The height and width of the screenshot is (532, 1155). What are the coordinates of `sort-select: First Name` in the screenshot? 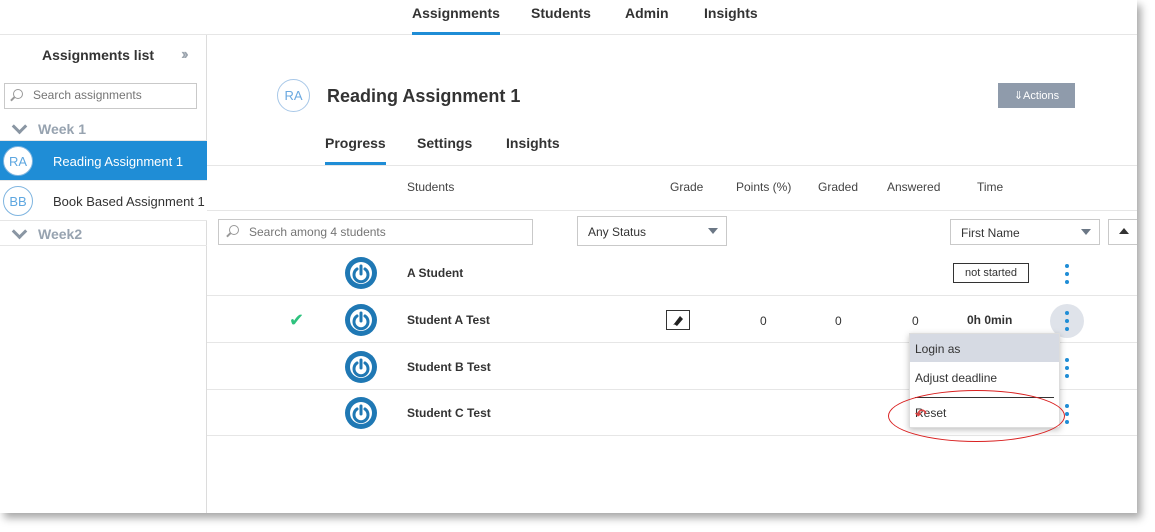 It's located at (1025, 232).